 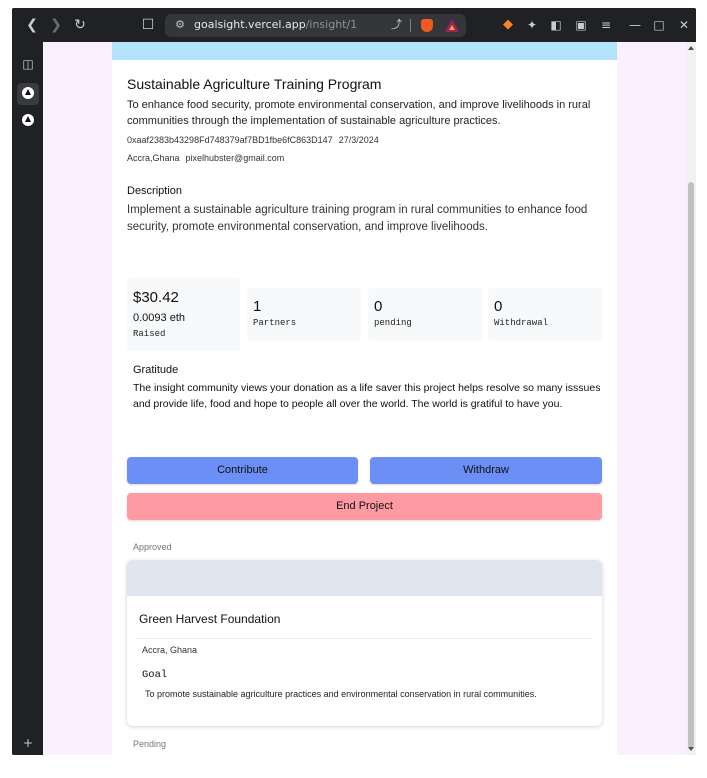 What do you see at coordinates (148, 25) in the screenshot?
I see `bookmark-icon: ☐` at bounding box center [148, 25].